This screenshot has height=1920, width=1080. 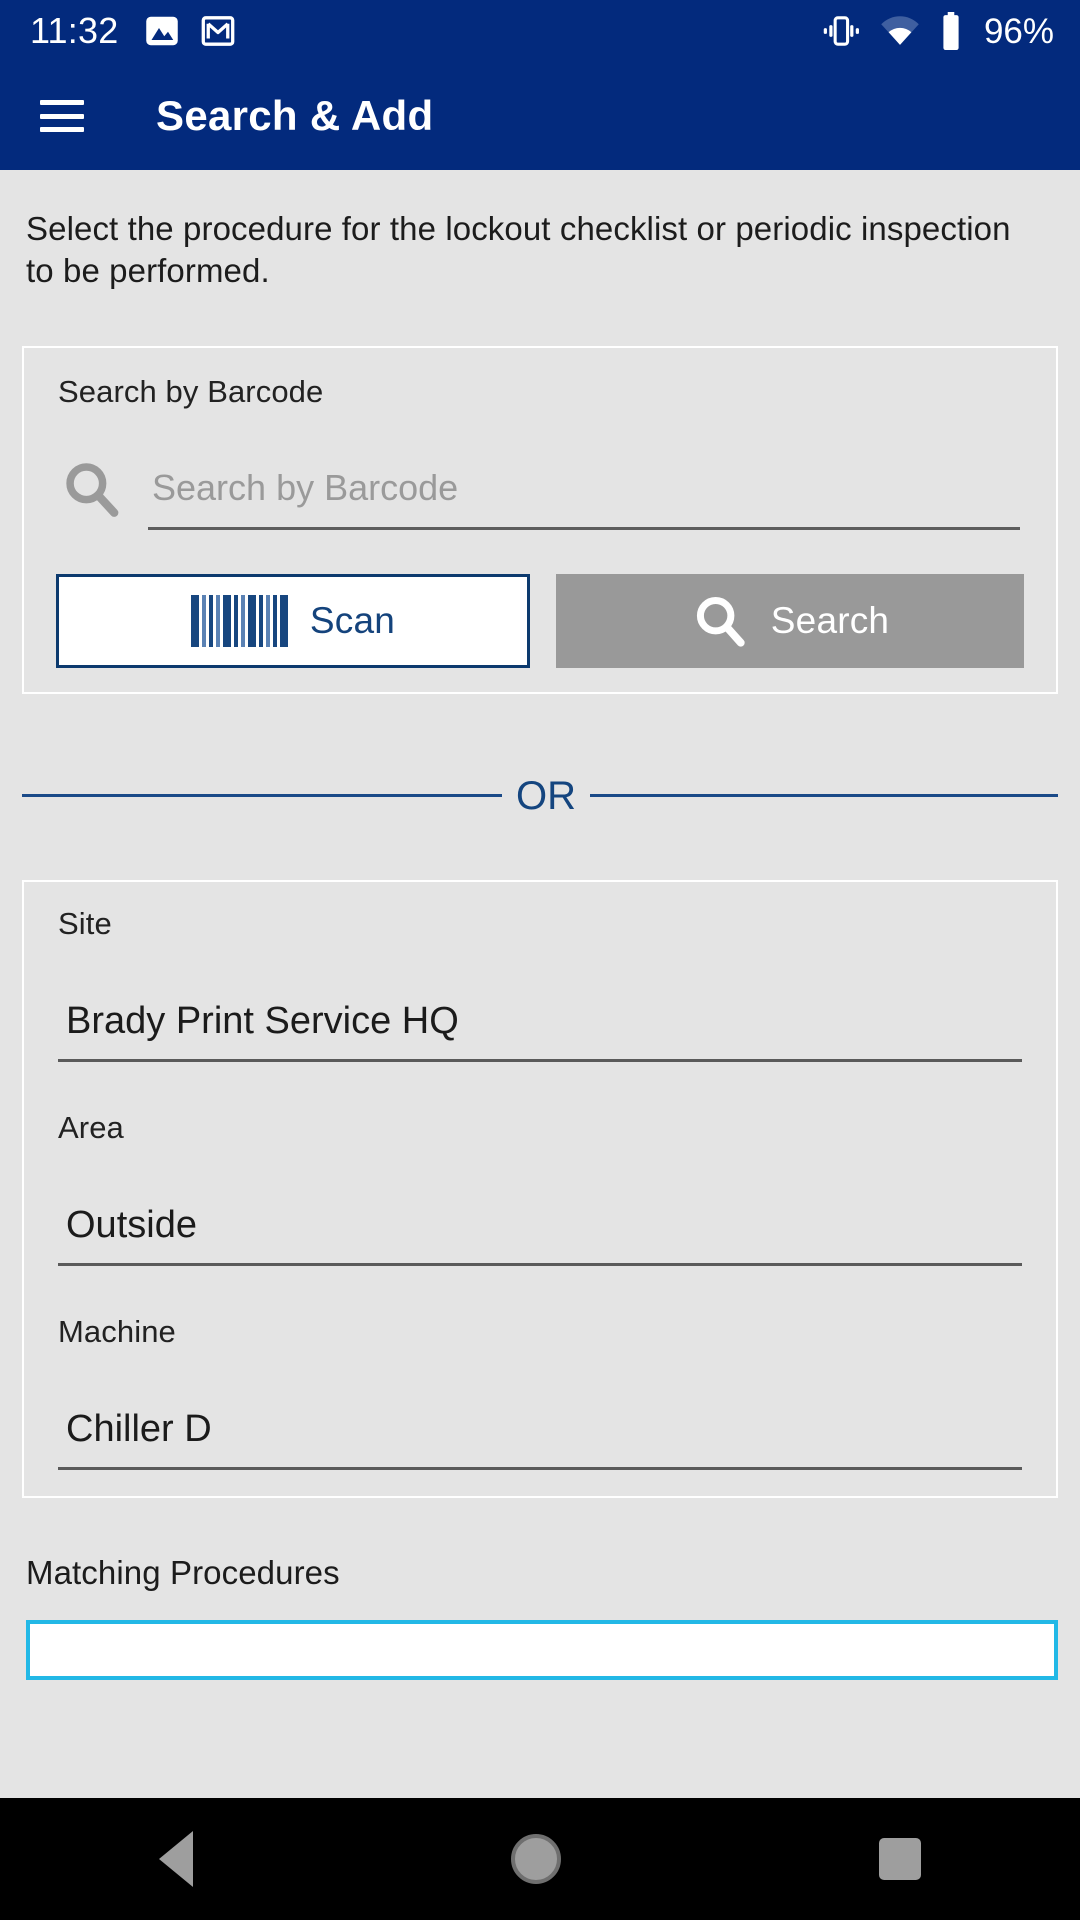 What do you see at coordinates (536, 1859) in the screenshot?
I see `home-circle-icon` at bounding box center [536, 1859].